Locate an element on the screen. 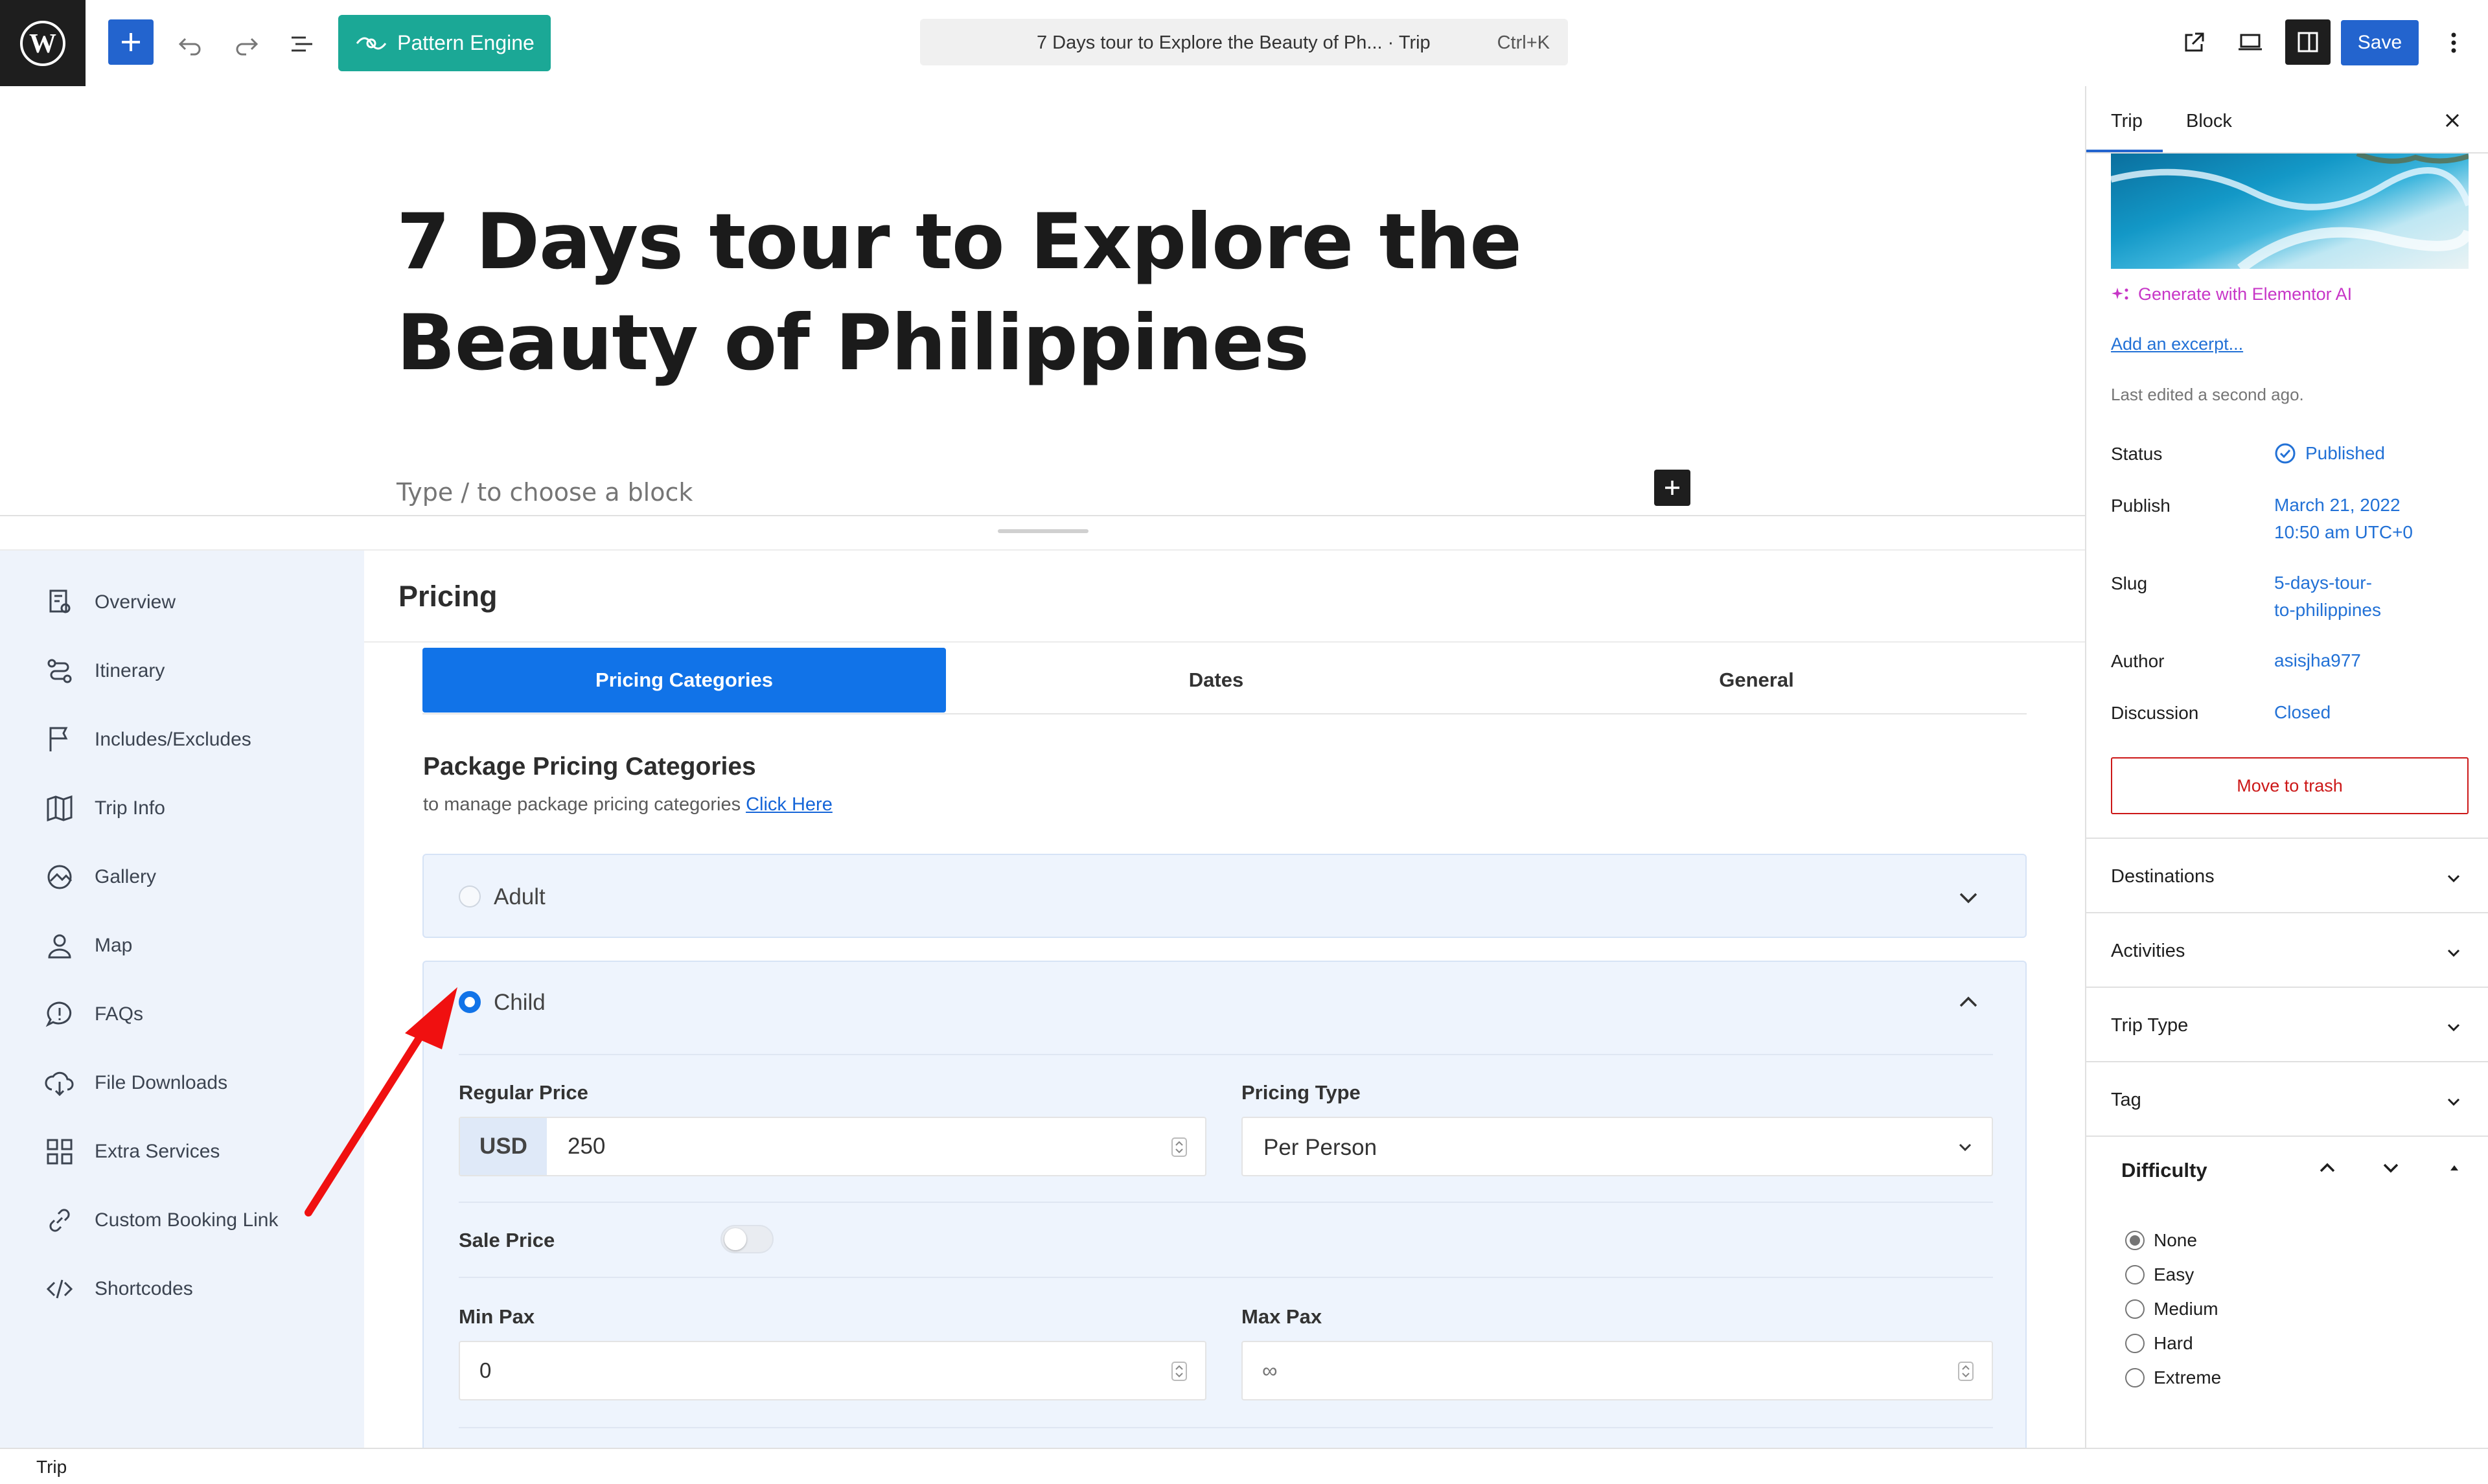 This screenshot has width=2488, height=1484. panel-tag: Tag is located at coordinates (2287, 1098).